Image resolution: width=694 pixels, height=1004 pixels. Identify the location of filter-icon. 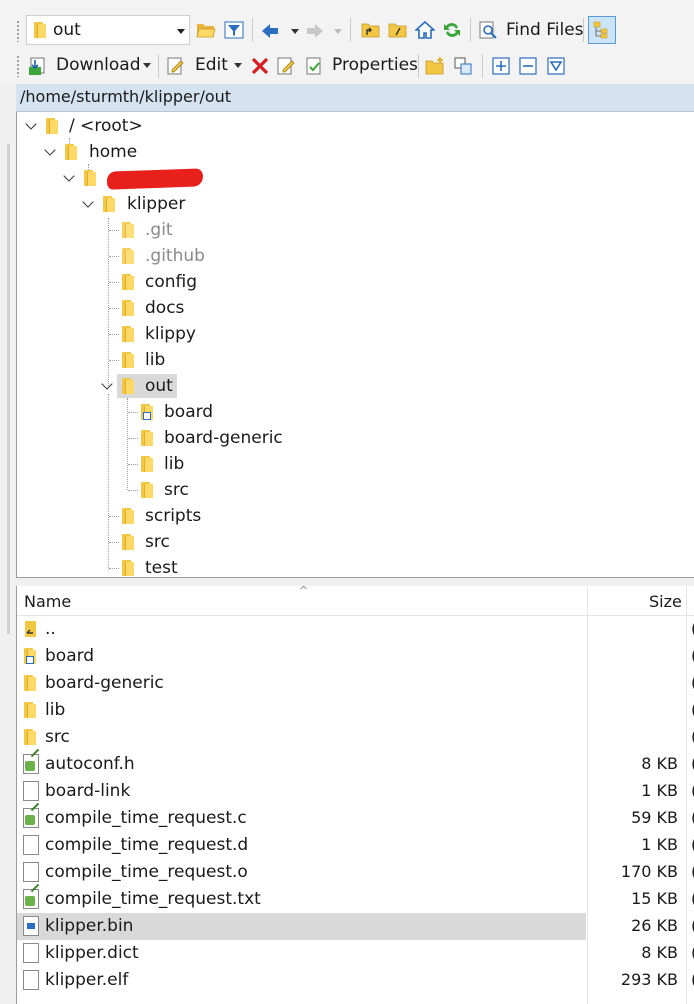
(234, 30).